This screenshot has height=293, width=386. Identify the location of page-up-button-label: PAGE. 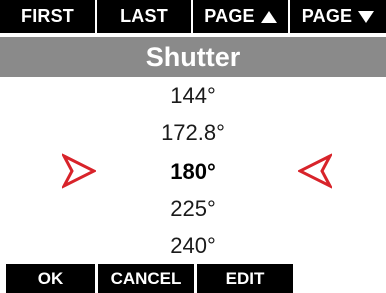
(229, 16).